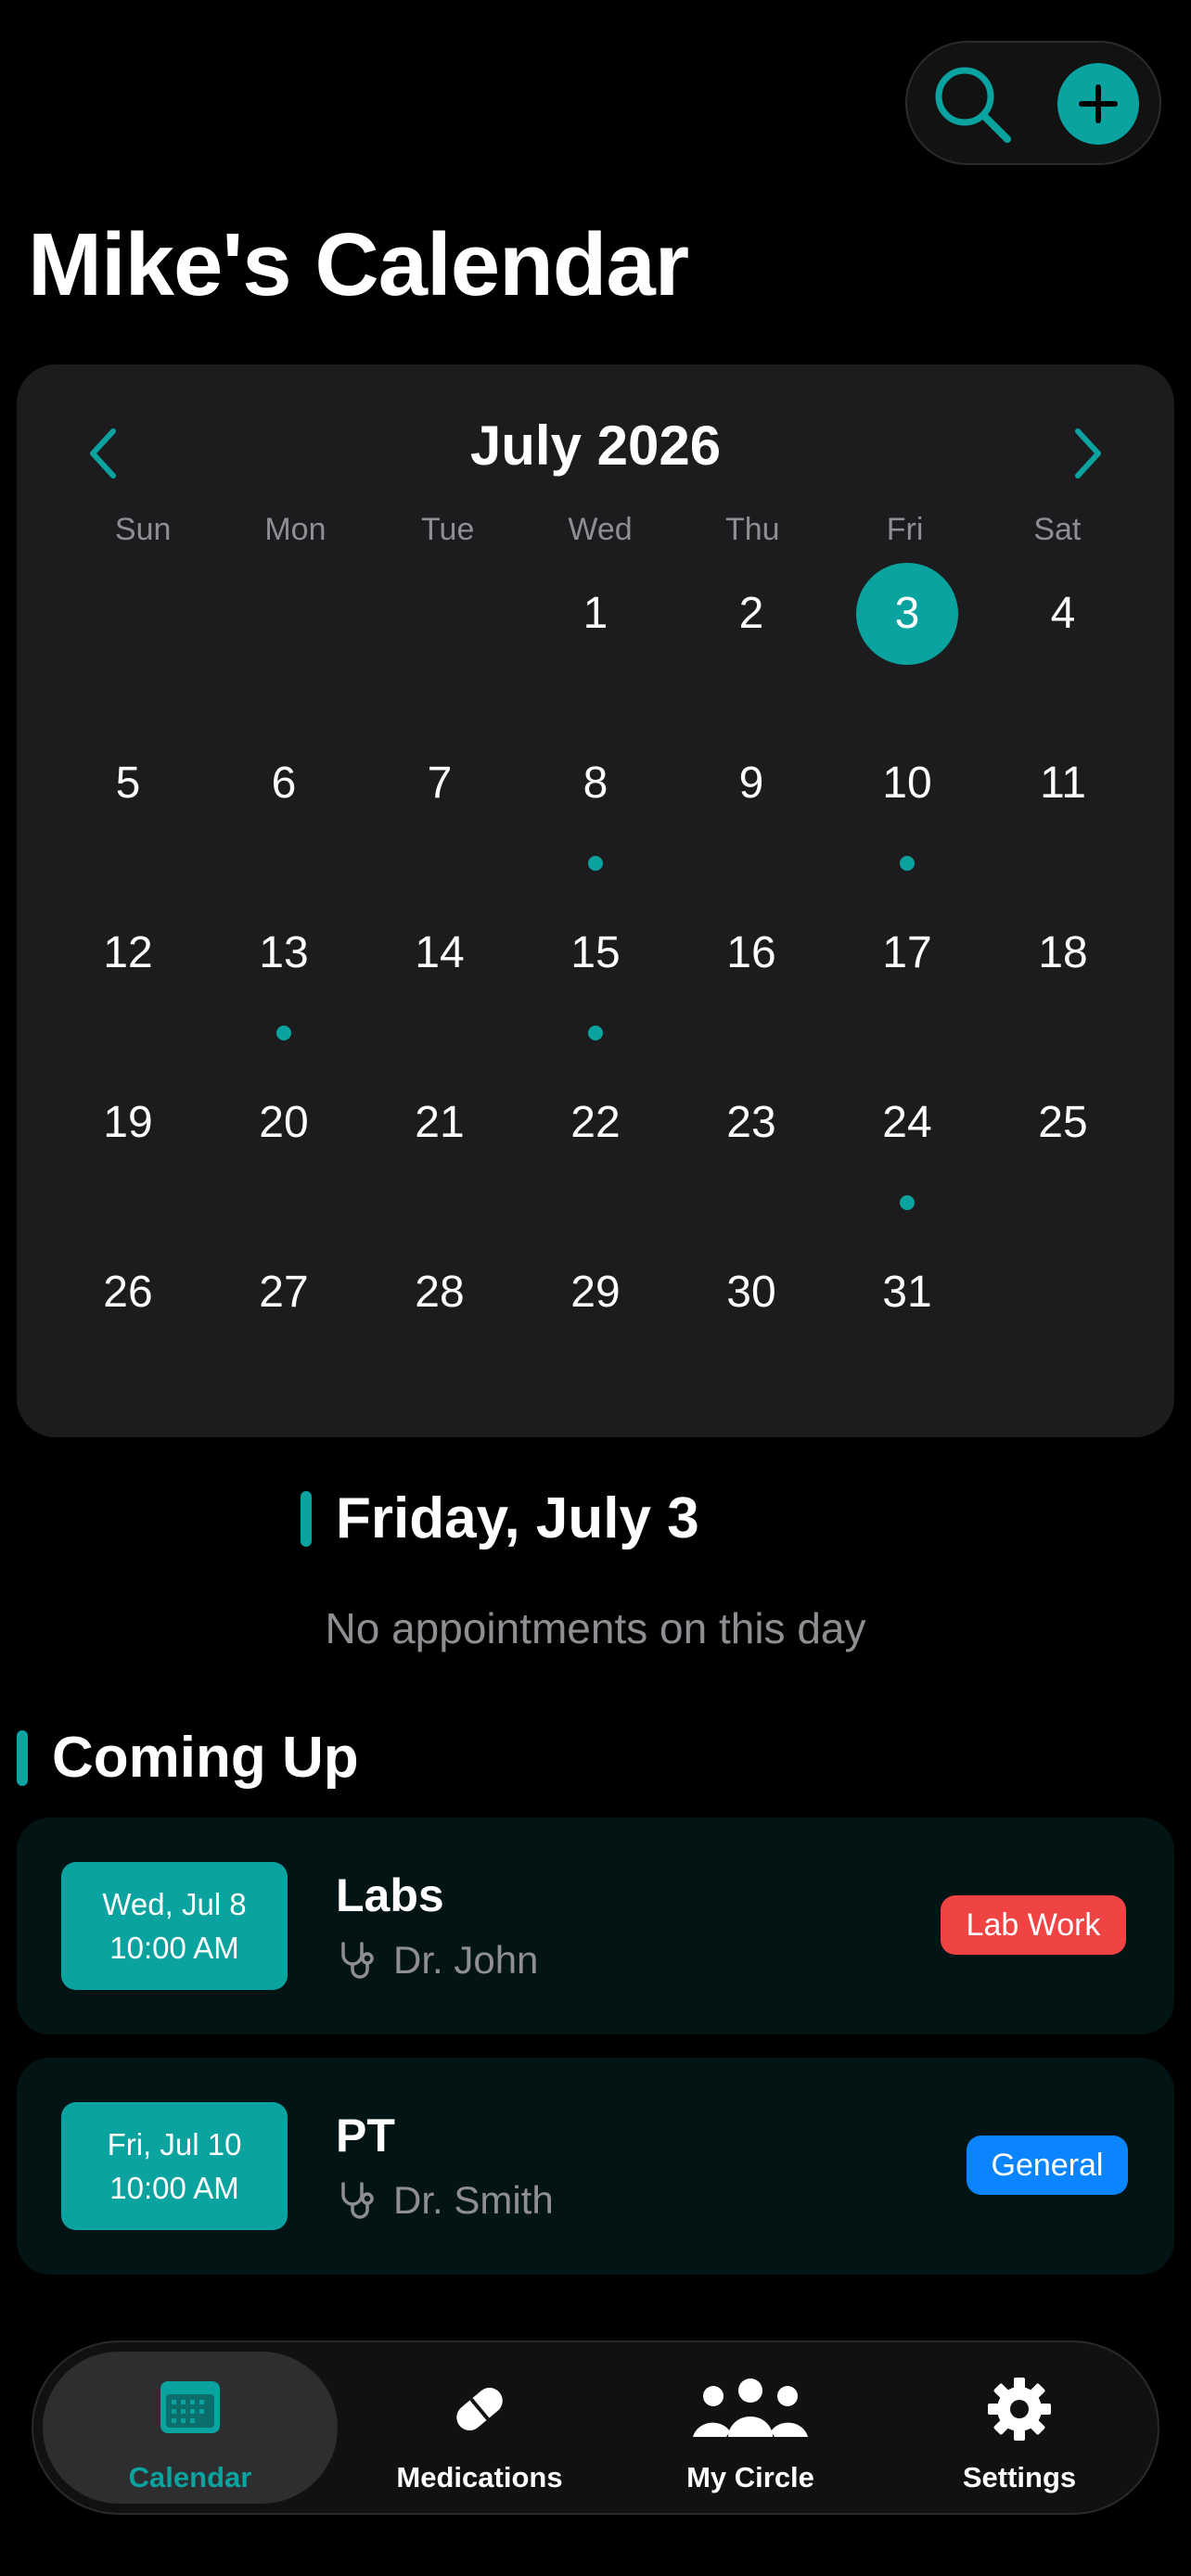  I want to click on weekday-label: Sat, so click(1058, 529).